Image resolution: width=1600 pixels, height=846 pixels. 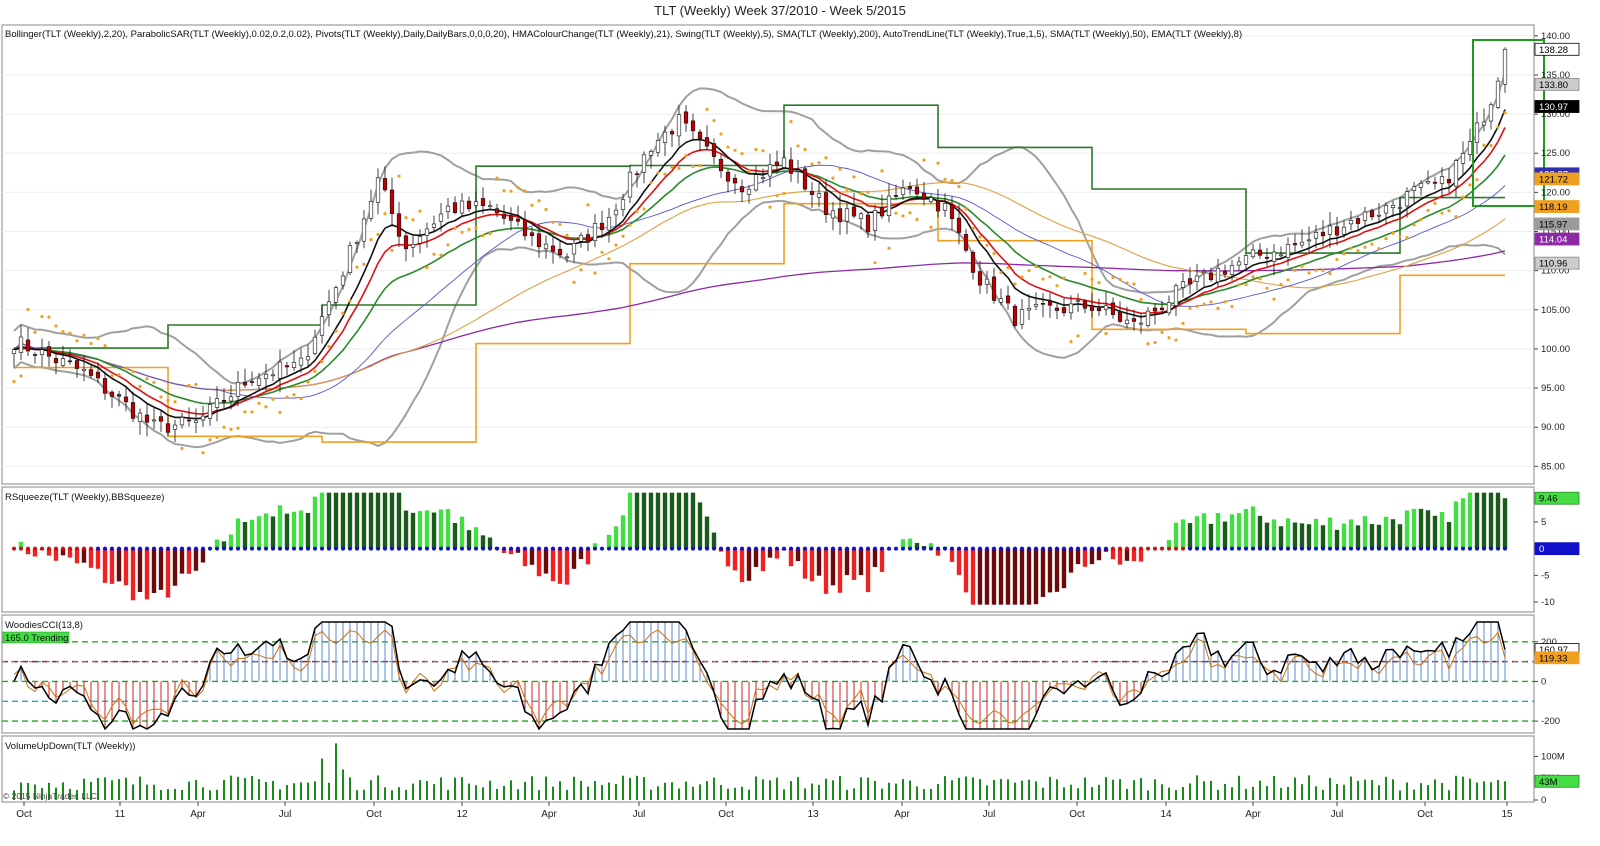 What do you see at coordinates (44, 625) in the screenshot?
I see `cci-label: WoodiesCCI(13,8)` at bounding box center [44, 625].